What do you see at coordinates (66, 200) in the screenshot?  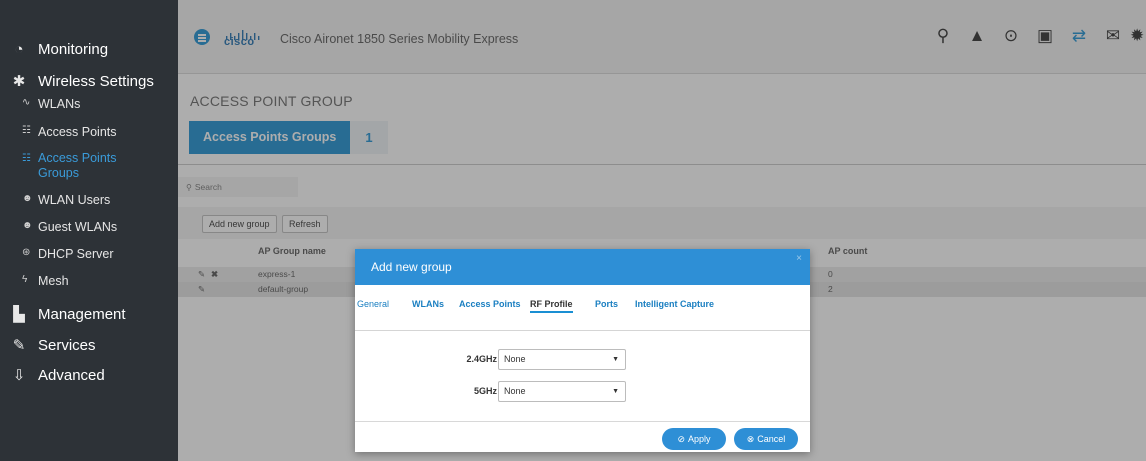 I see `sidebar-item-wlan-users: ☻ WLAN Users` at bounding box center [66, 200].